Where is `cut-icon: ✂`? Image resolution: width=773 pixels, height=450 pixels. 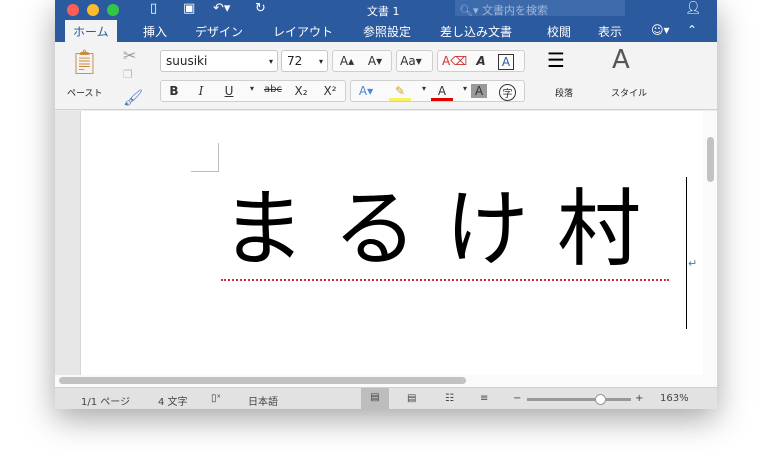
cut-icon: ✂ is located at coordinates (129, 55).